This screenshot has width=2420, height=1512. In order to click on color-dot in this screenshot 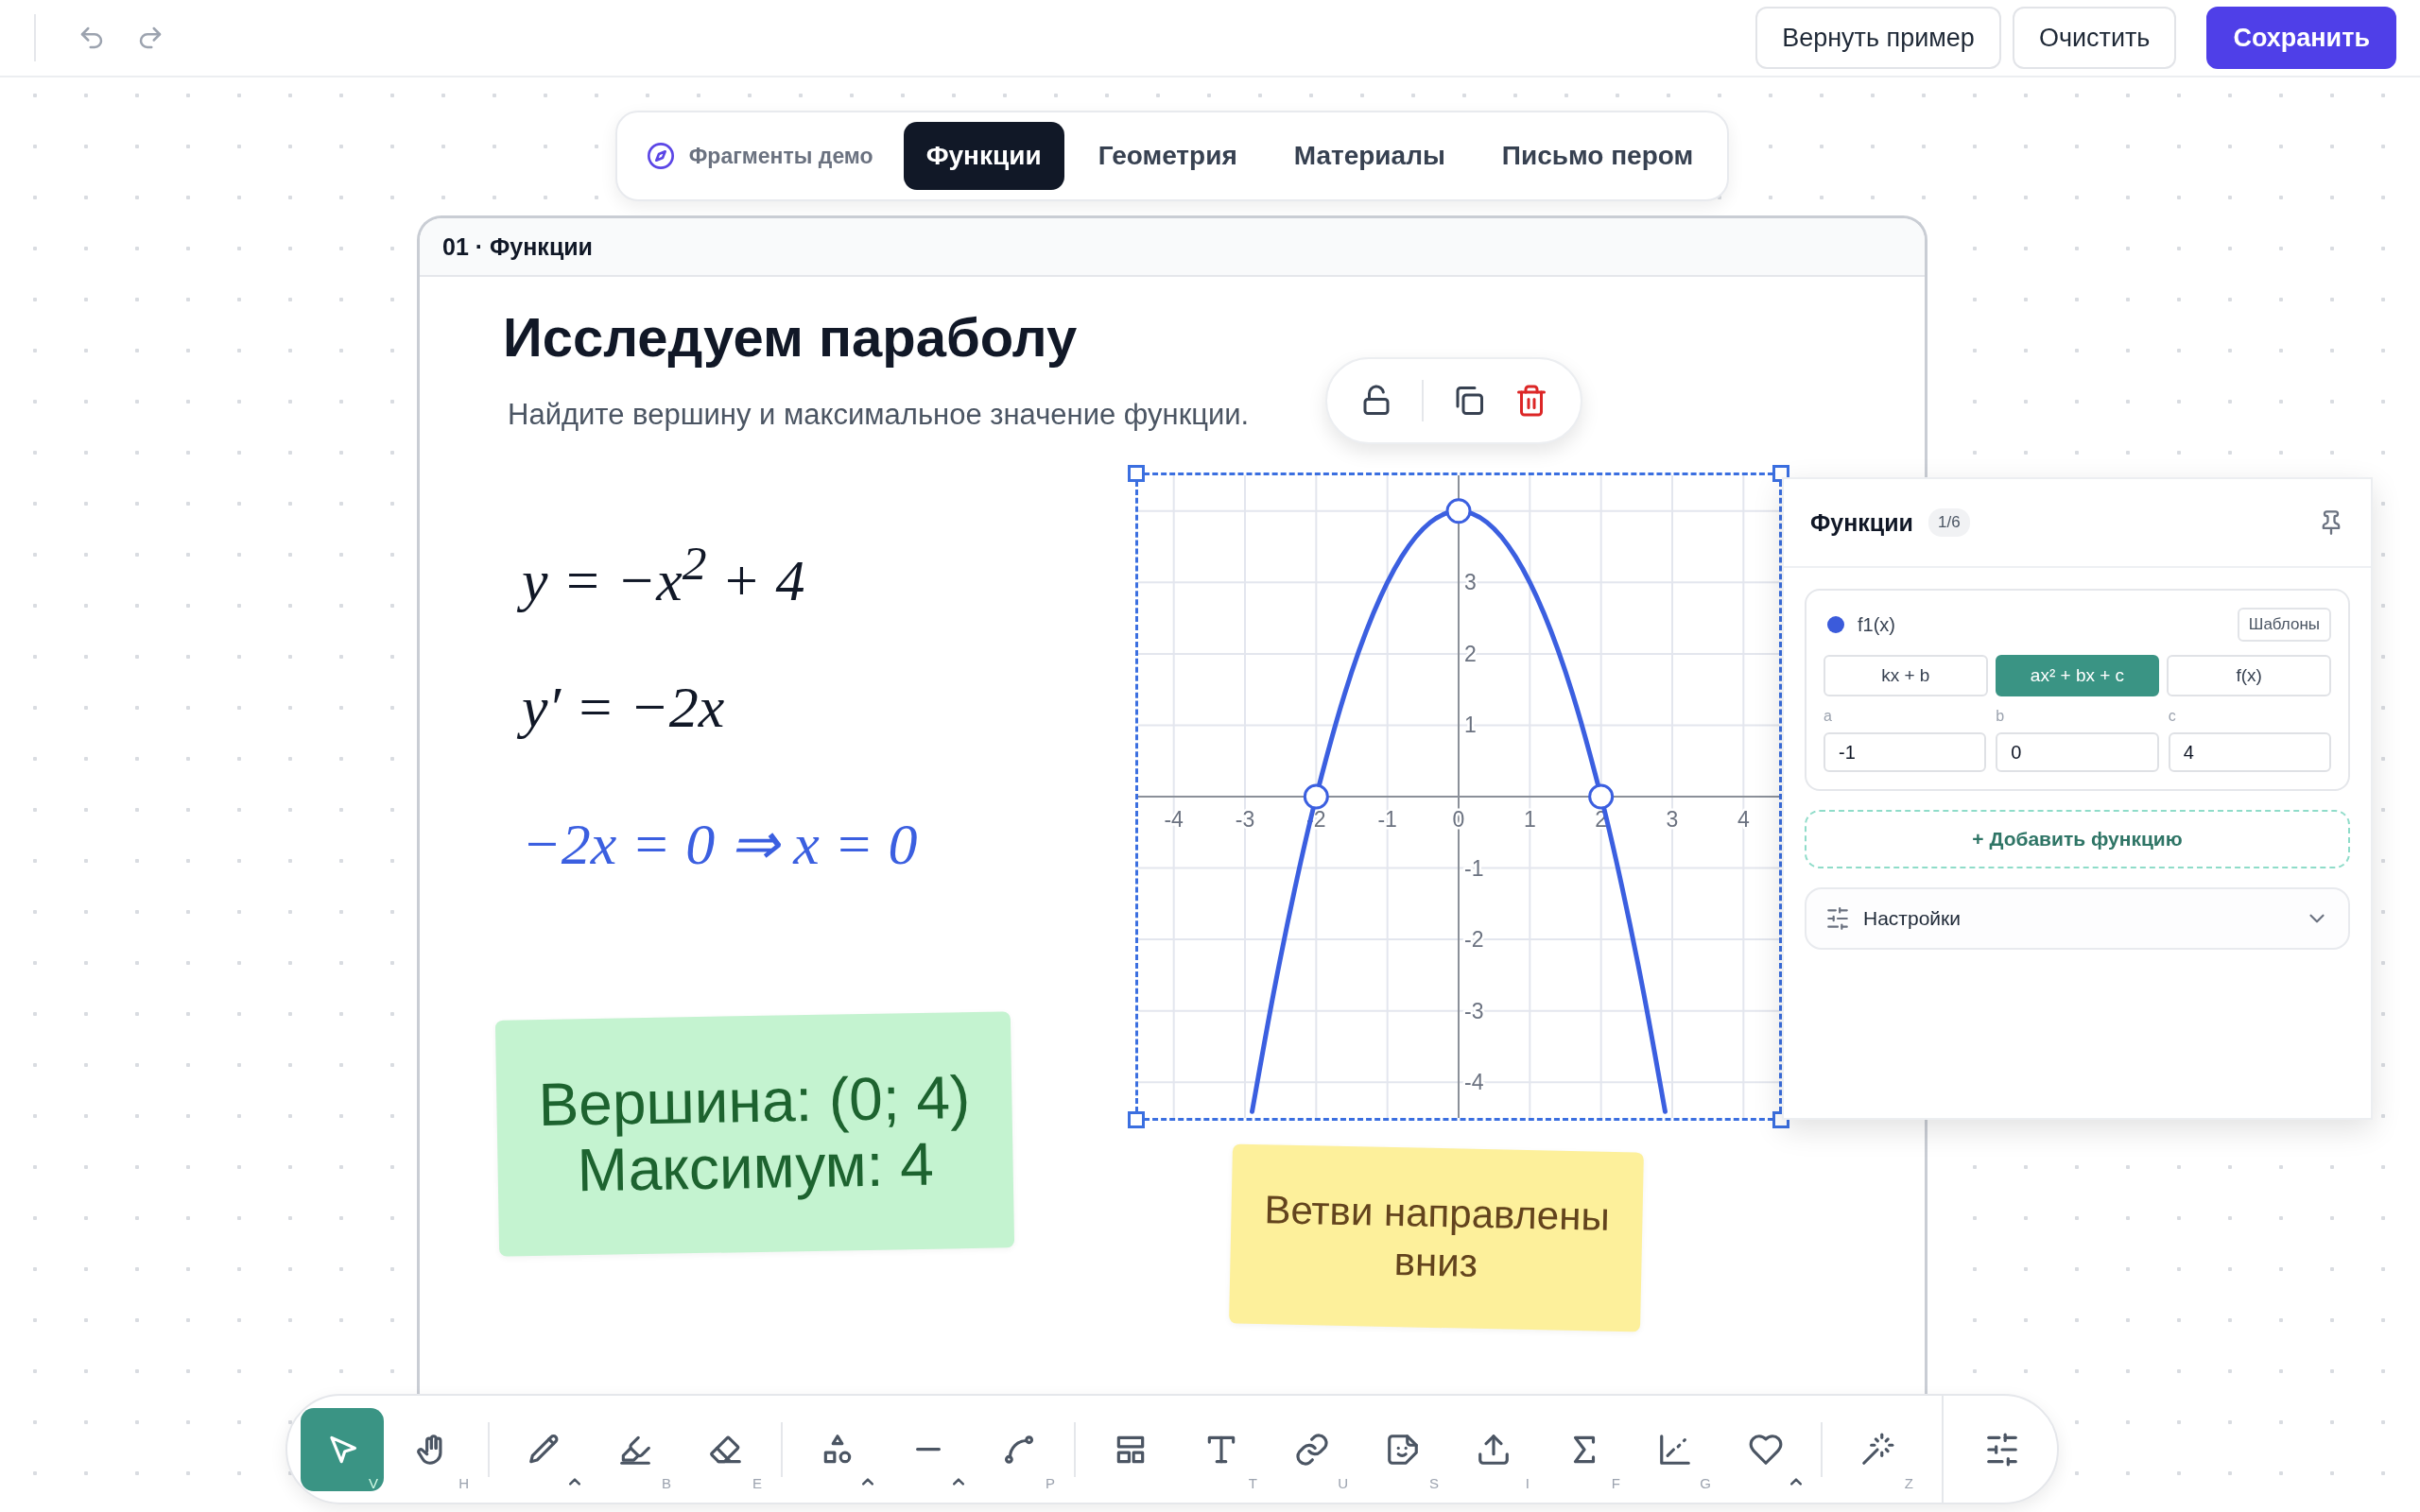, I will do `click(1836, 624)`.